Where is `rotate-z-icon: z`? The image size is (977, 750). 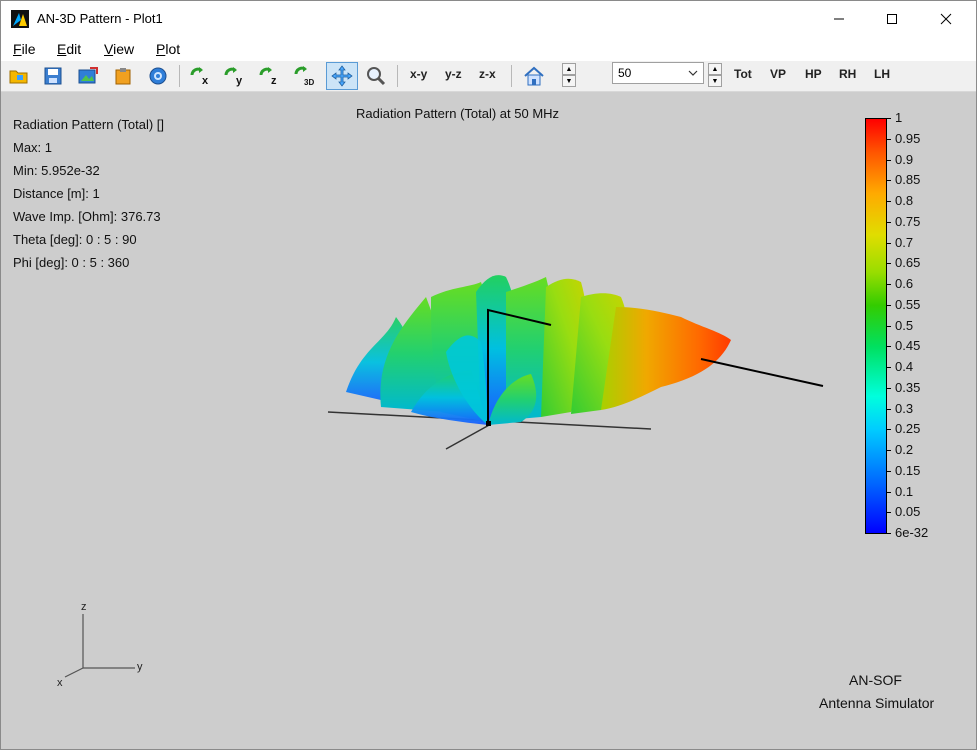 rotate-z-icon: z is located at coordinates (268, 77).